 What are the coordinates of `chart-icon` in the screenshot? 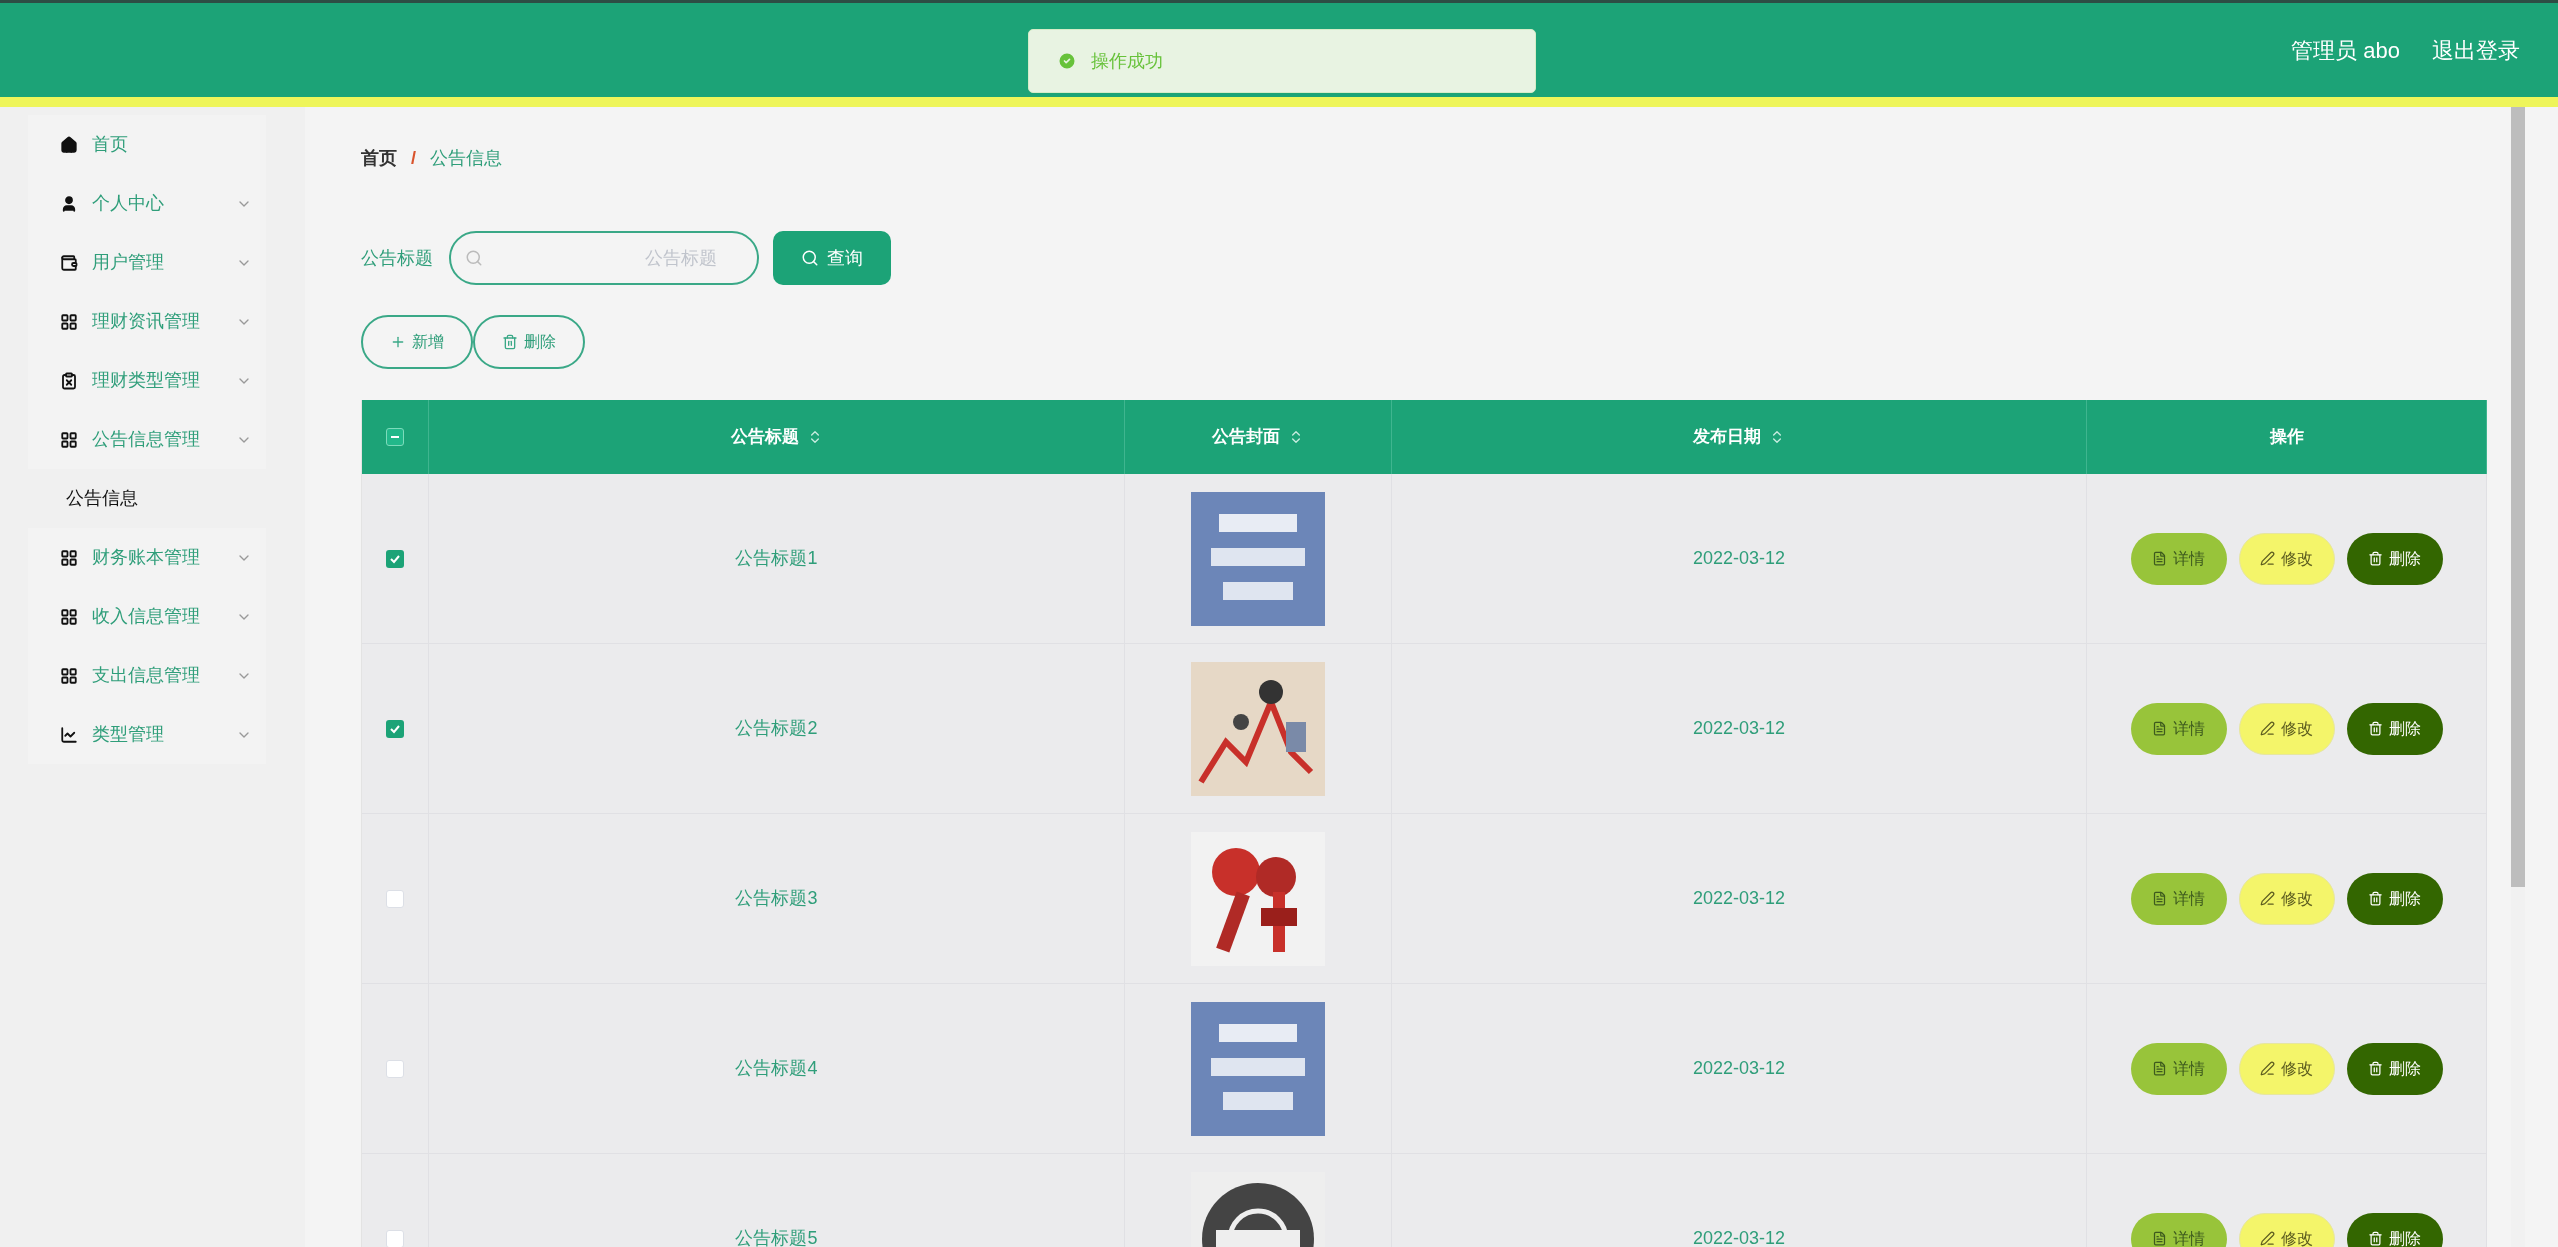 It's located at (69, 734).